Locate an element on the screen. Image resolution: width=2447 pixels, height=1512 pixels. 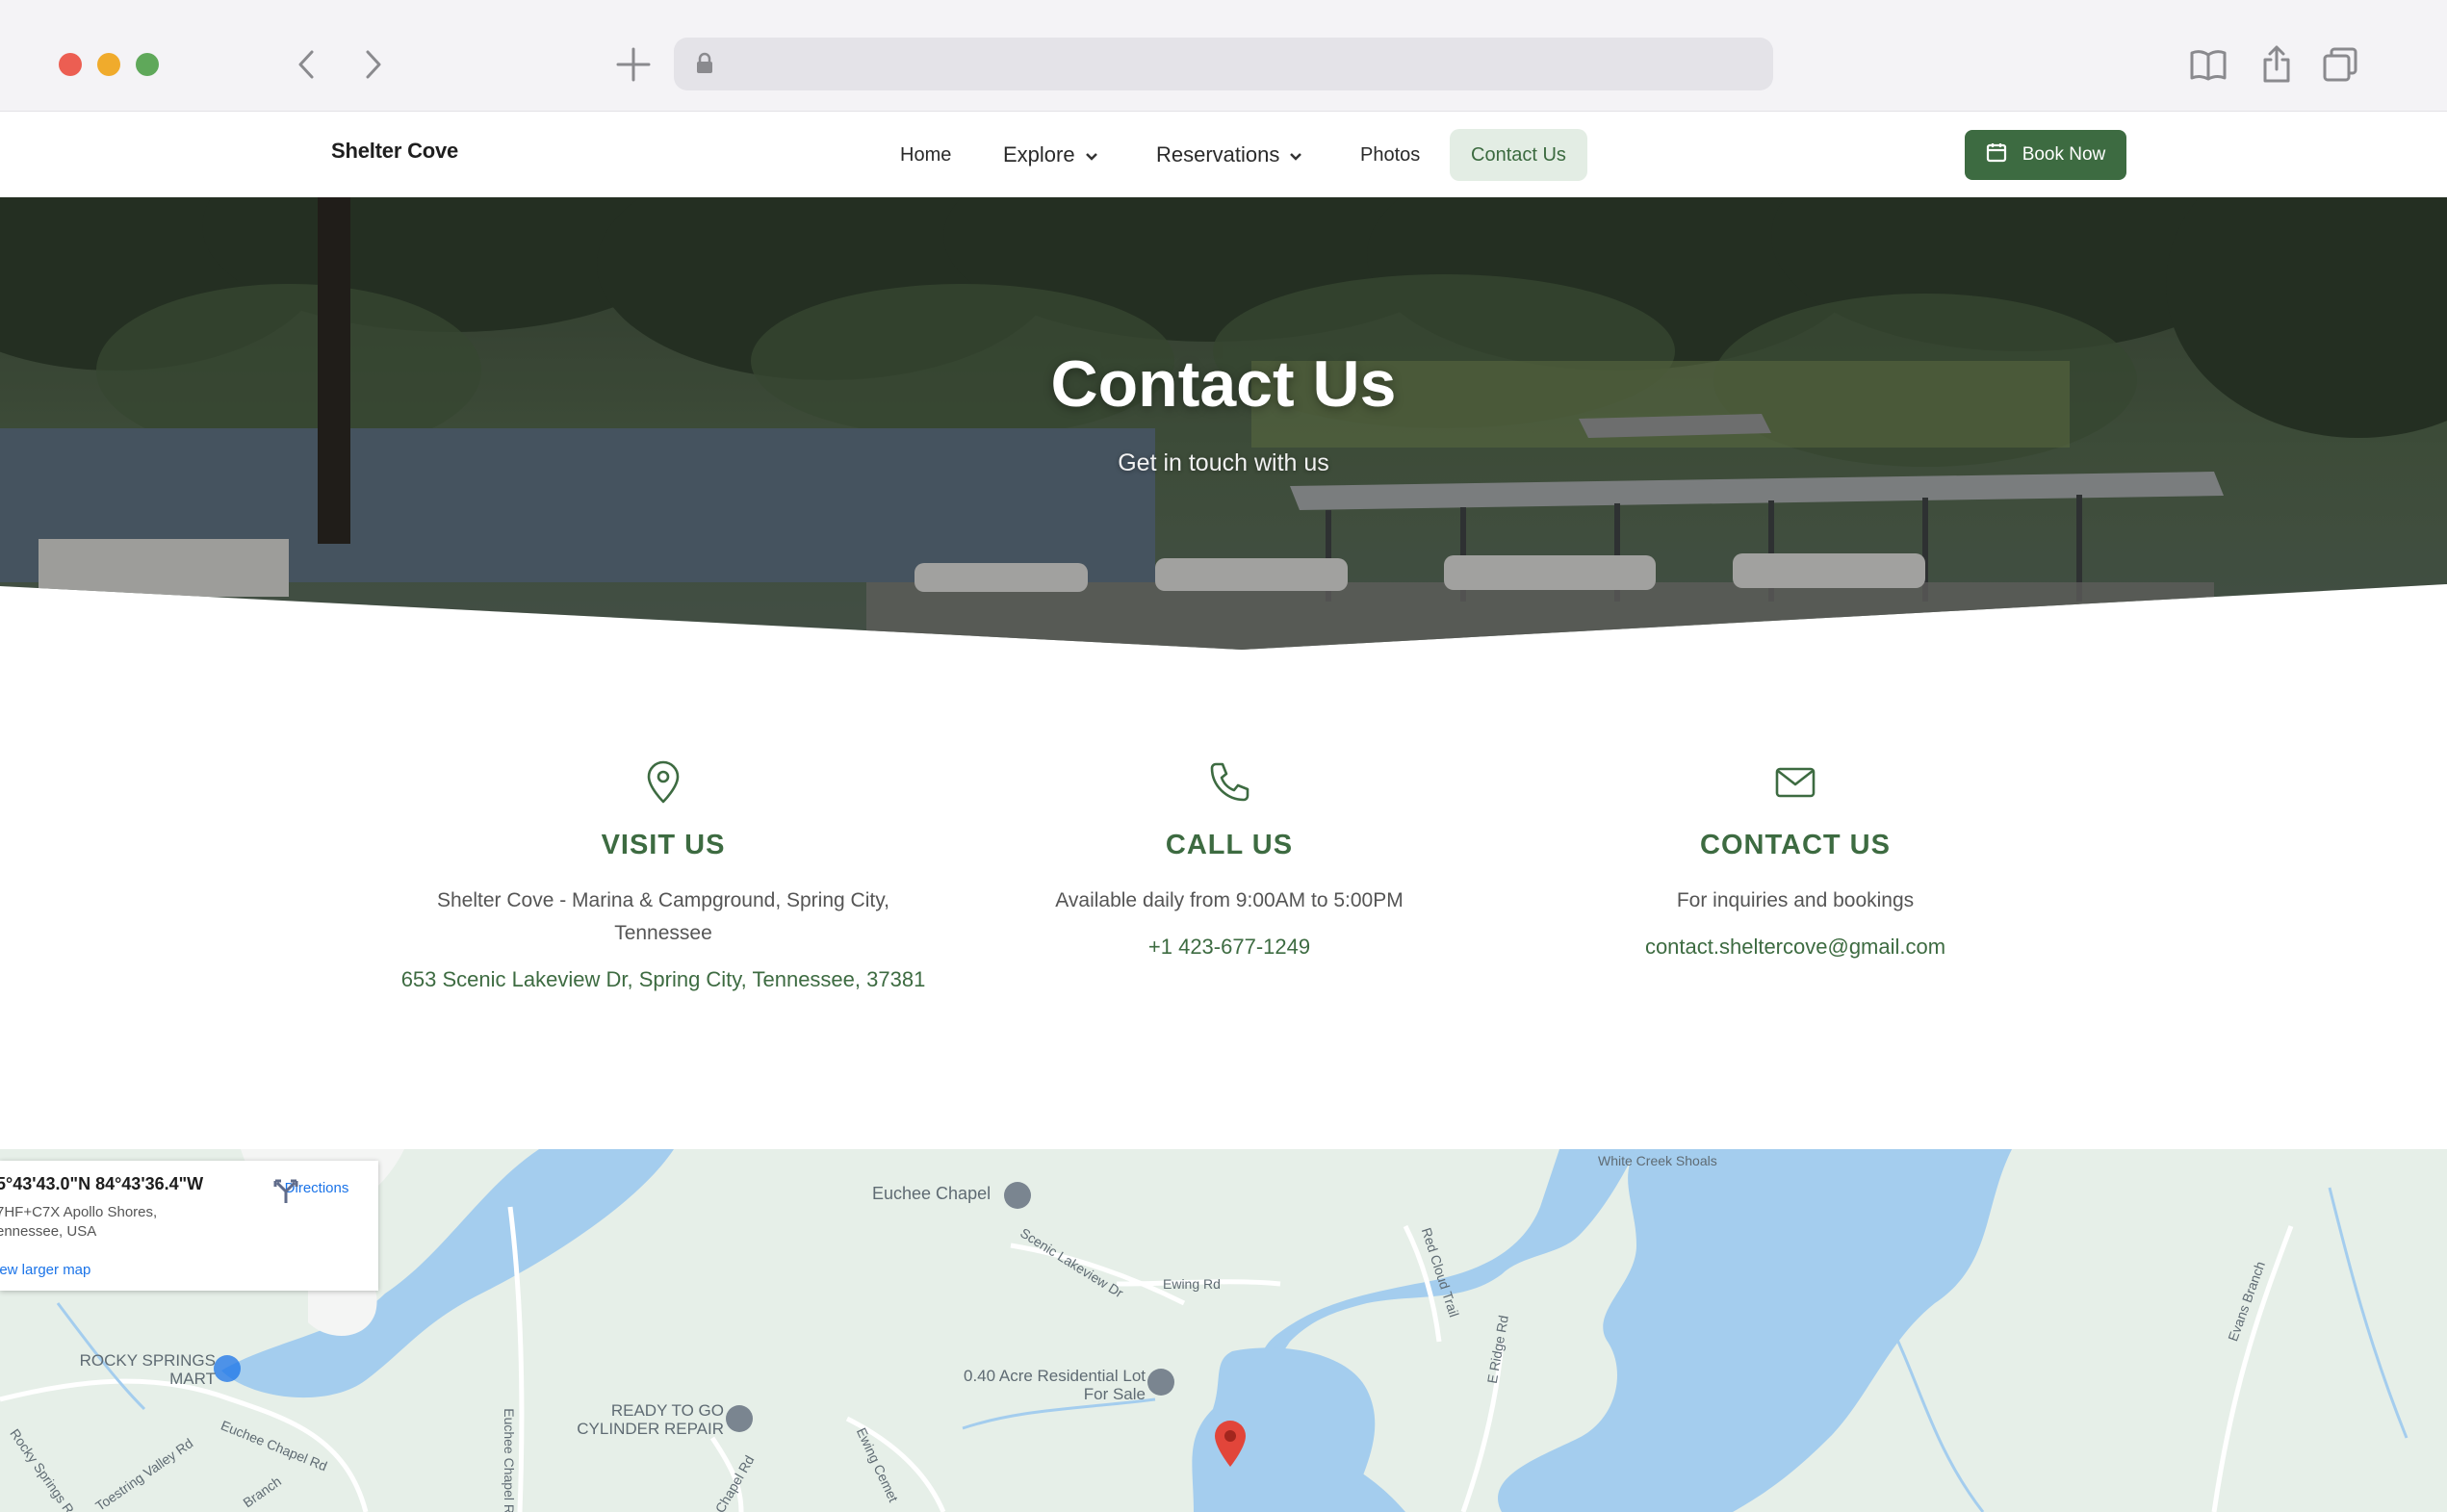
nav-home-label: Home is located at coordinates (926, 154).